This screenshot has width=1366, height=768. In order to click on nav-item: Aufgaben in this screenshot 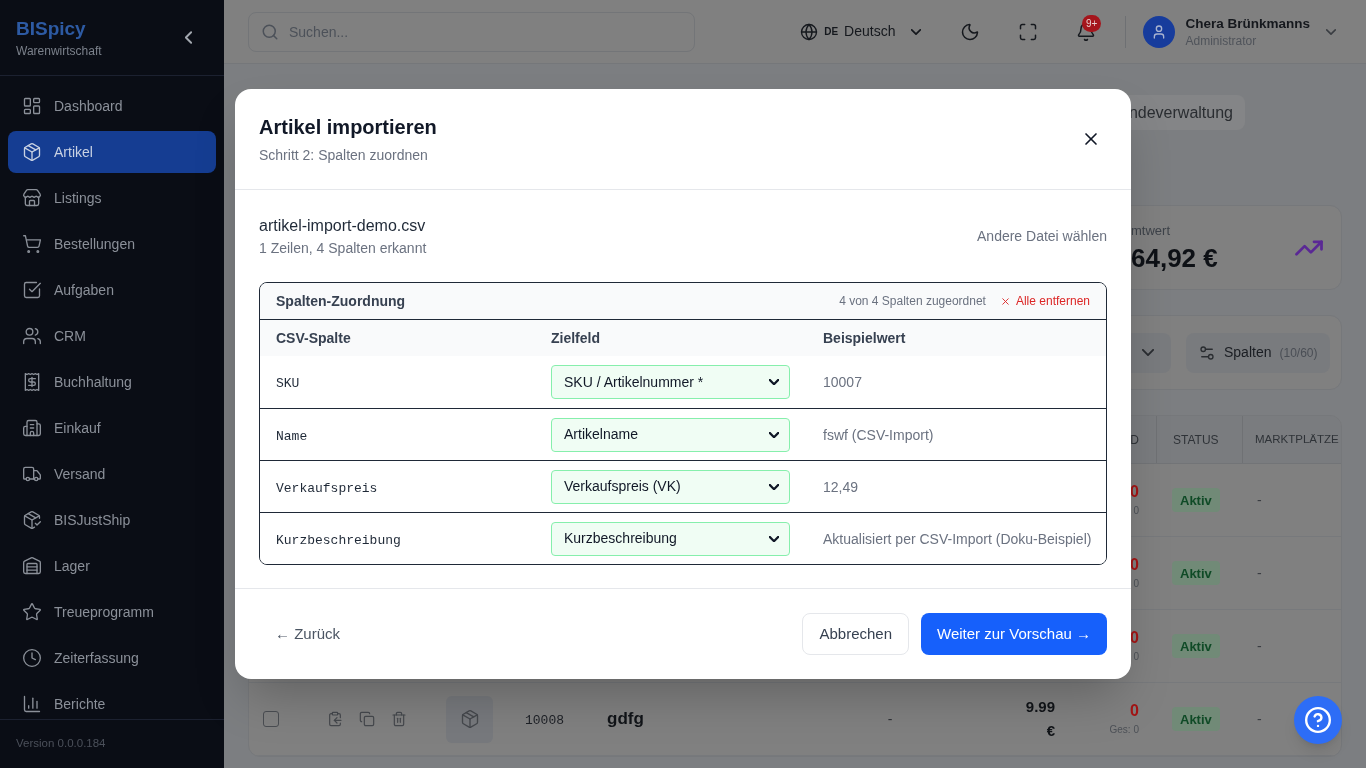, I will do `click(112, 290)`.